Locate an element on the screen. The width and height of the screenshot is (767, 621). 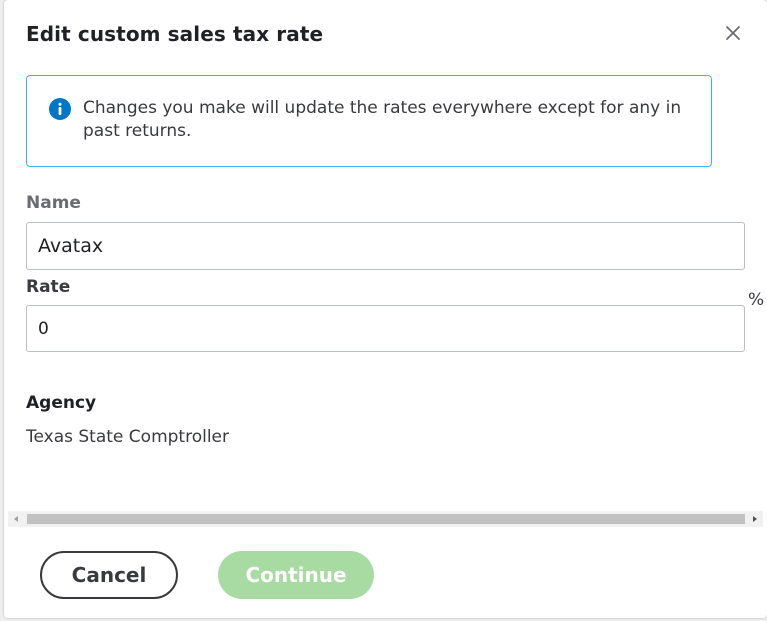
triangle-right-icon is located at coordinates (755, 519).